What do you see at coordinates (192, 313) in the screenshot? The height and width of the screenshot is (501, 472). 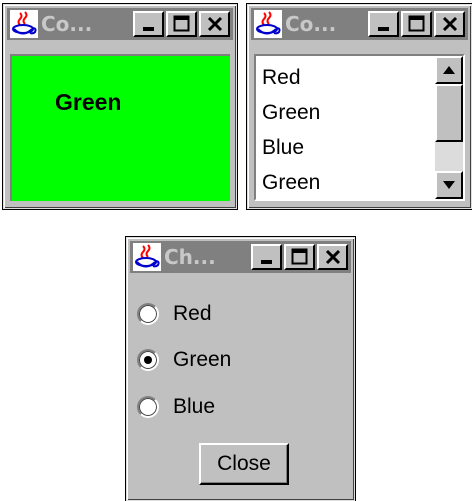 I see `radio-label: Red` at bounding box center [192, 313].